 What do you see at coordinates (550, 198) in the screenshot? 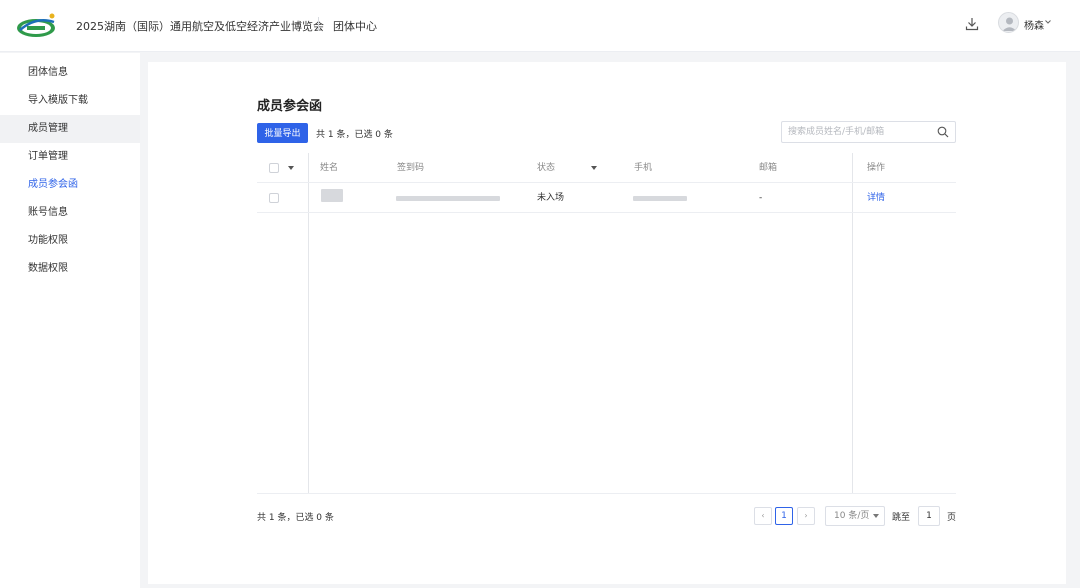
I see `row-status: 未入场` at bounding box center [550, 198].